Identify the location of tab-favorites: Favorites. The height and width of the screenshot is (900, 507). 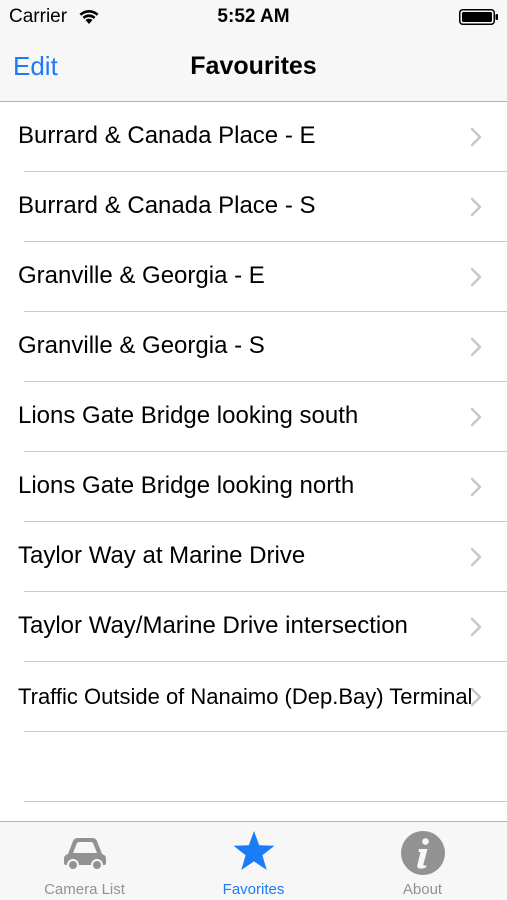
(253, 861).